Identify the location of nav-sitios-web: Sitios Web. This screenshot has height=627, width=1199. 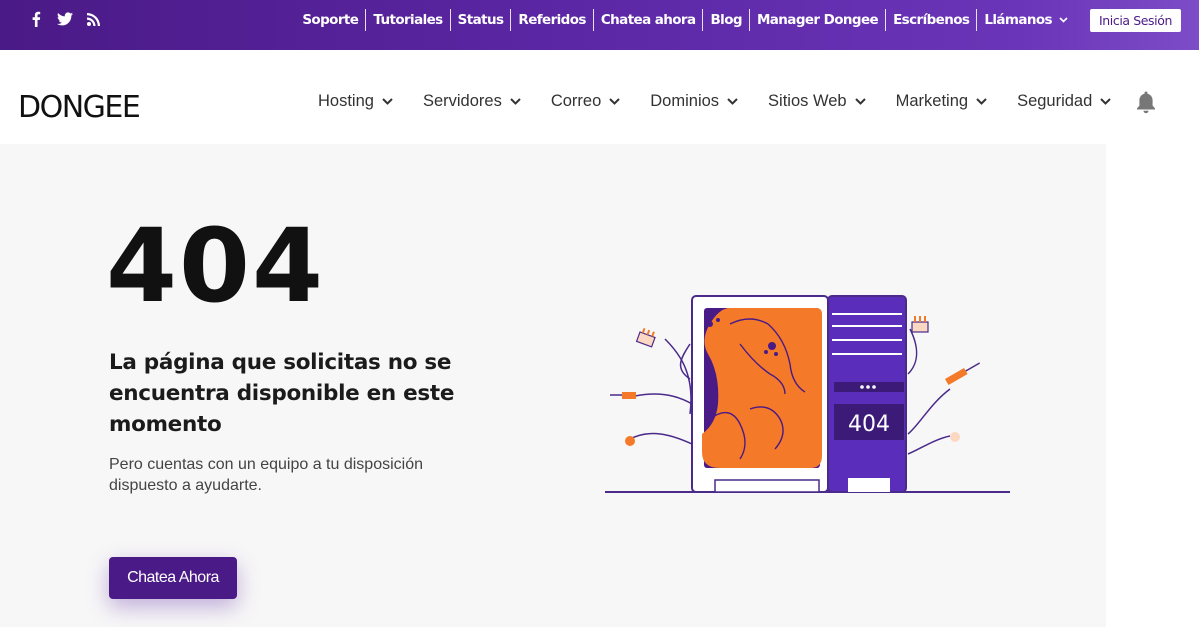
(817, 101).